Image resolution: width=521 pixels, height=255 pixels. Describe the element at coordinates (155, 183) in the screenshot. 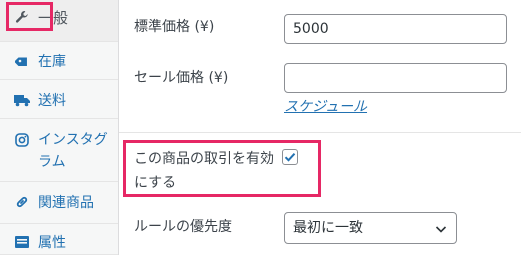

I see `enable-trading-label-cont: にする` at that location.